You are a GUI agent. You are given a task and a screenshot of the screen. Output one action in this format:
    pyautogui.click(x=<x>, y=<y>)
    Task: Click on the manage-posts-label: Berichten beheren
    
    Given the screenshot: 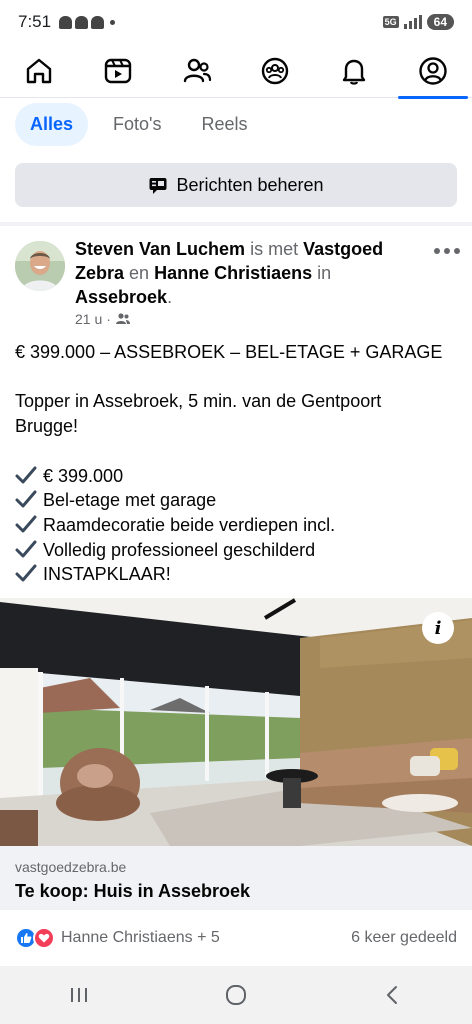 What is the action you would take?
    pyautogui.click(x=250, y=184)
    